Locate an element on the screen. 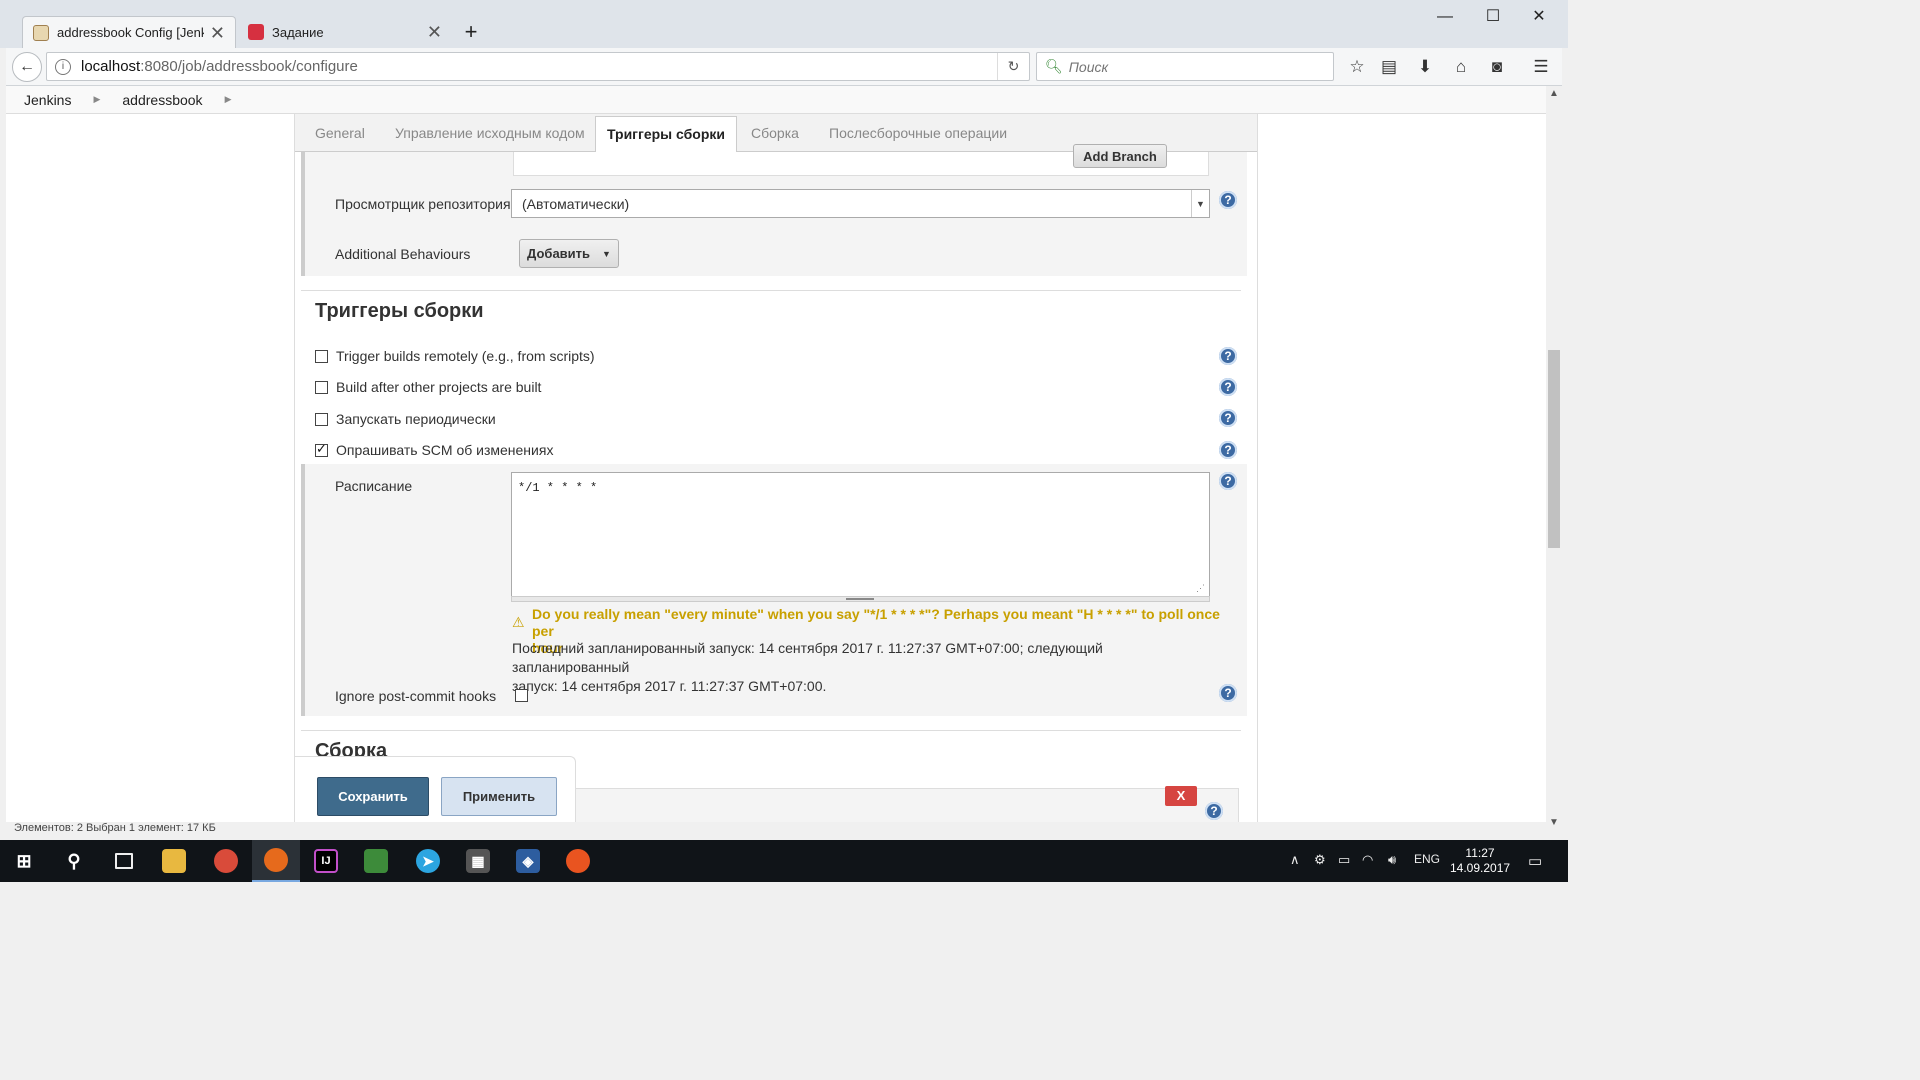 This screenshot has height=1080, width=1920. home-icon: ⌂ is located at coordinates (1461, 67).